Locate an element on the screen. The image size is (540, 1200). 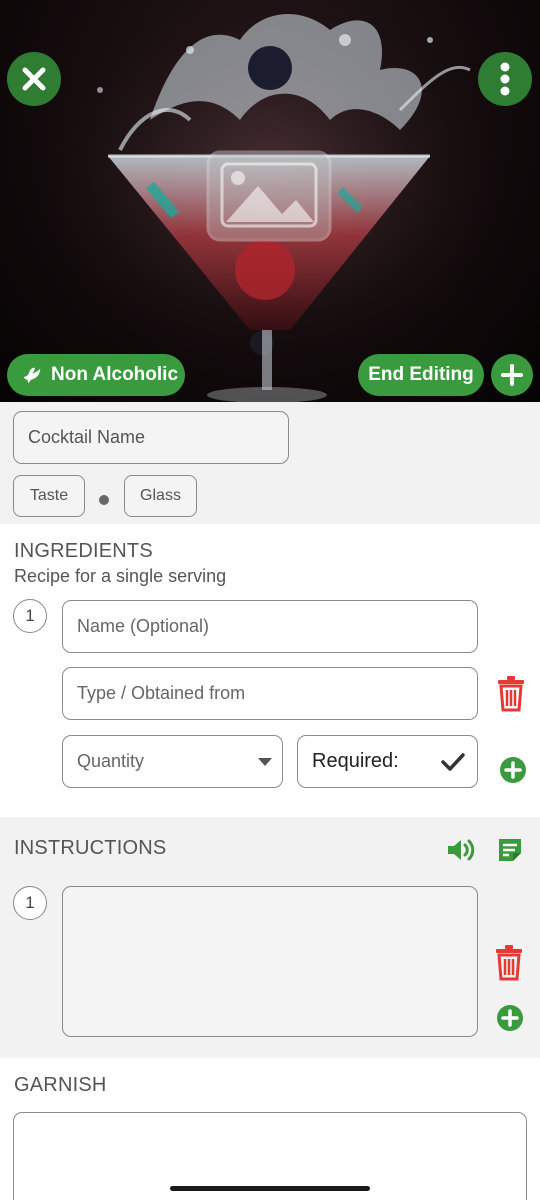
add-ingredient-button is located at coordinates (512, 769).